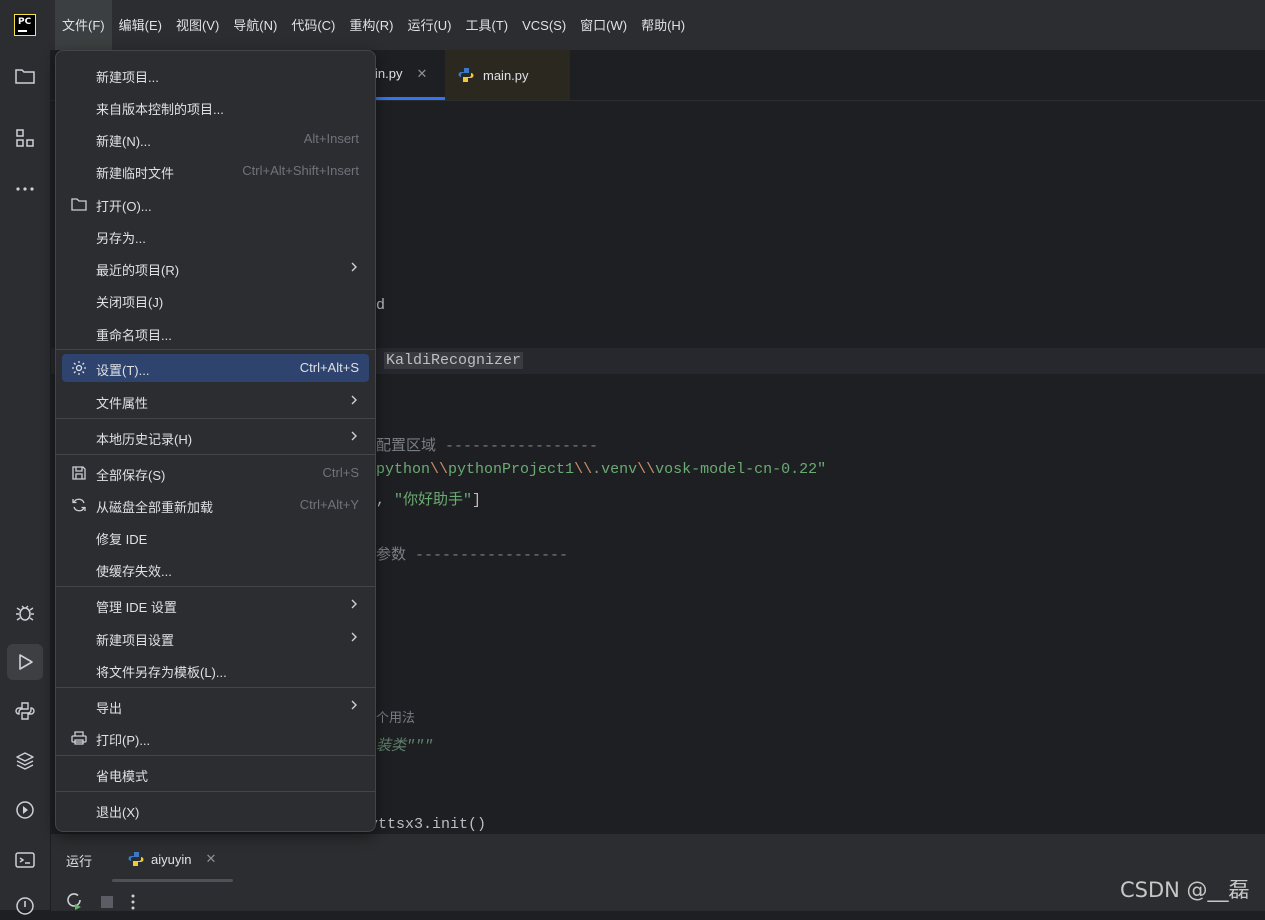 The image size is (1265, 920). Describe the element at coordinates (215, 300) in the screenshot. I see `menu-item-close-project: 关闭项目(J)` at that location.